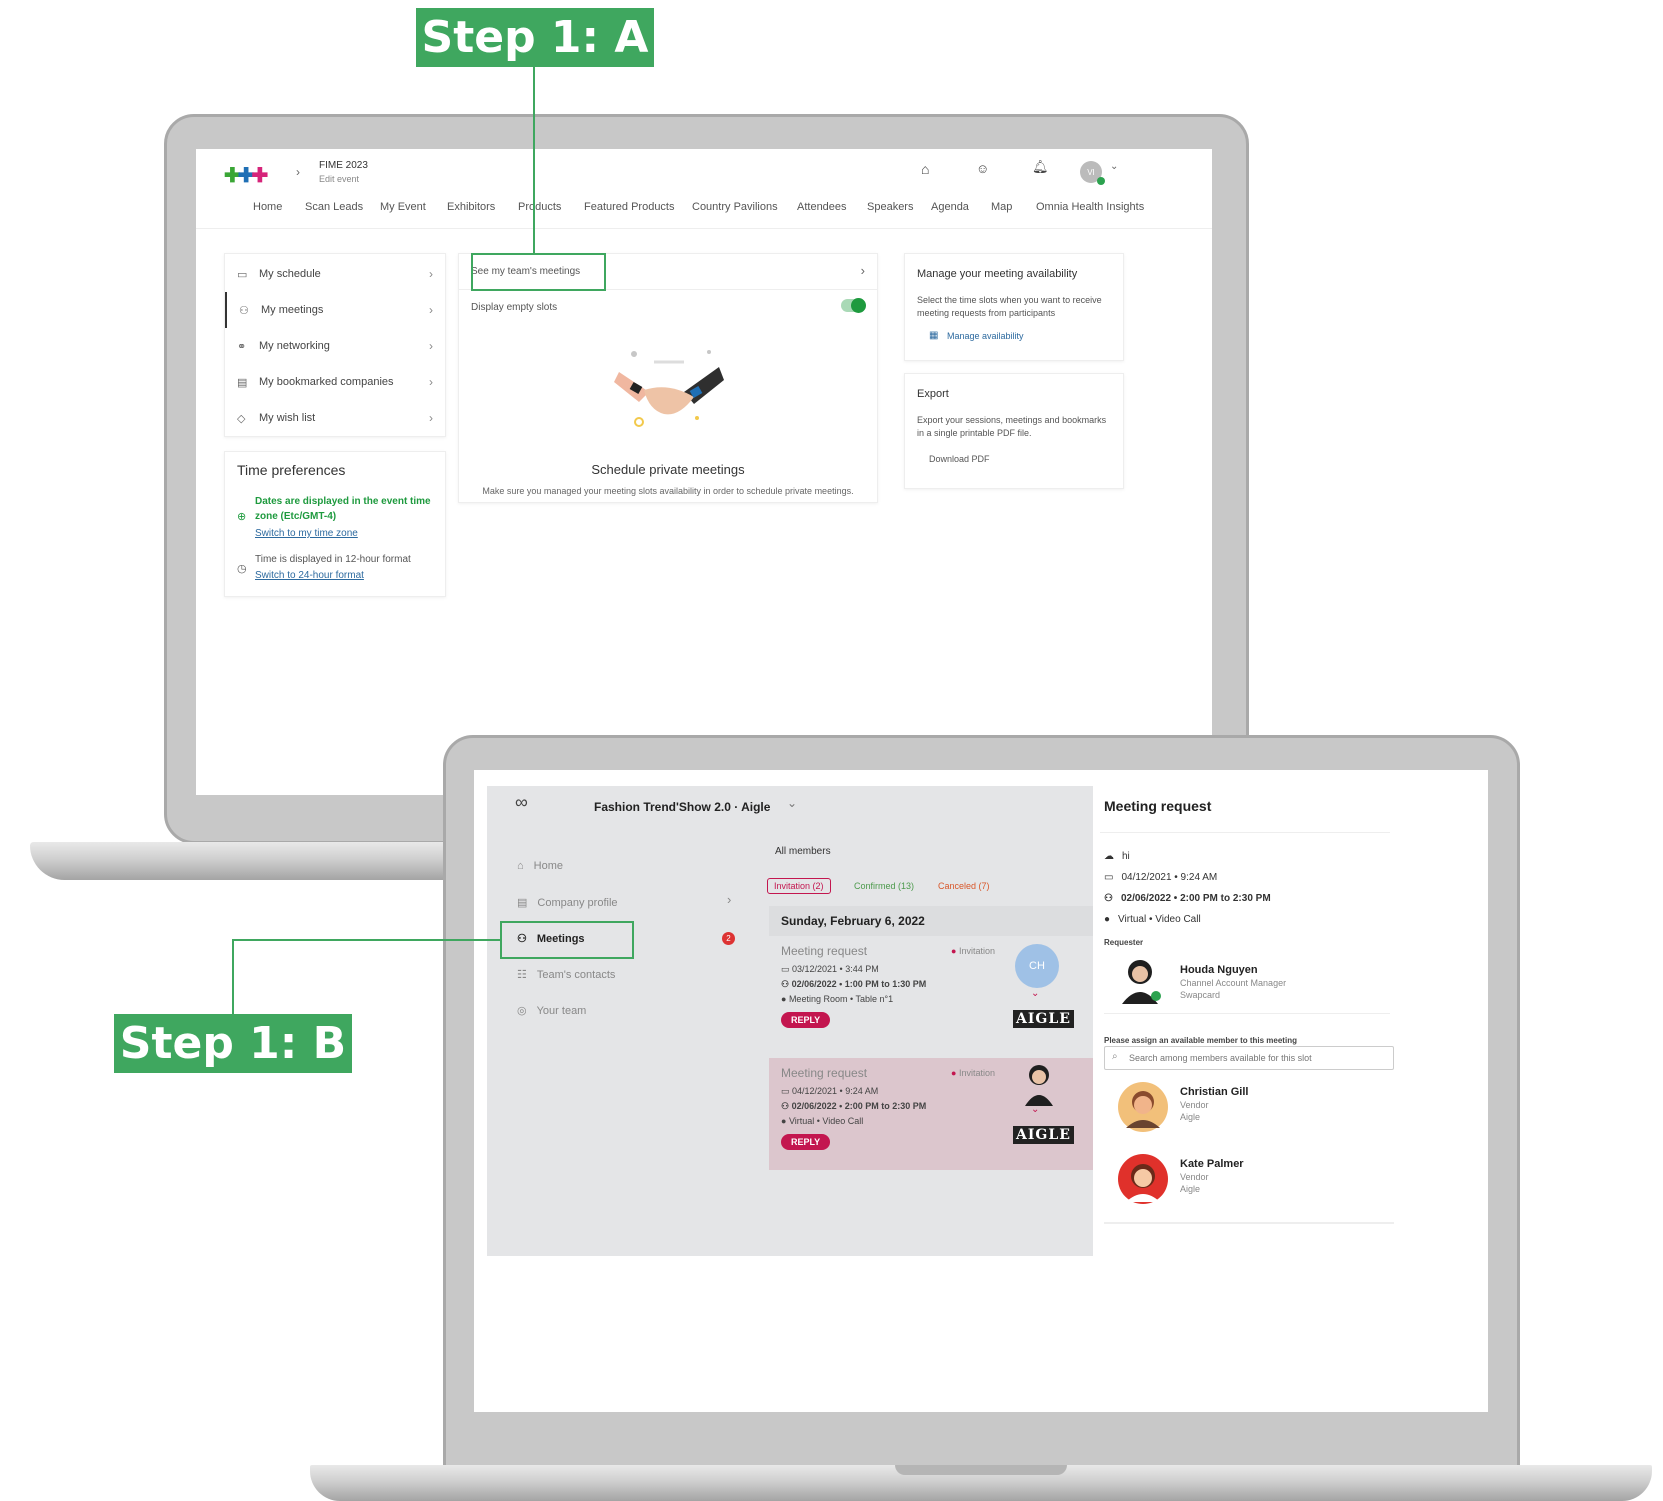  Describe the element at coordinates (343, 165) in the screenshot. I see `event-title: FIME 2023` at that location.